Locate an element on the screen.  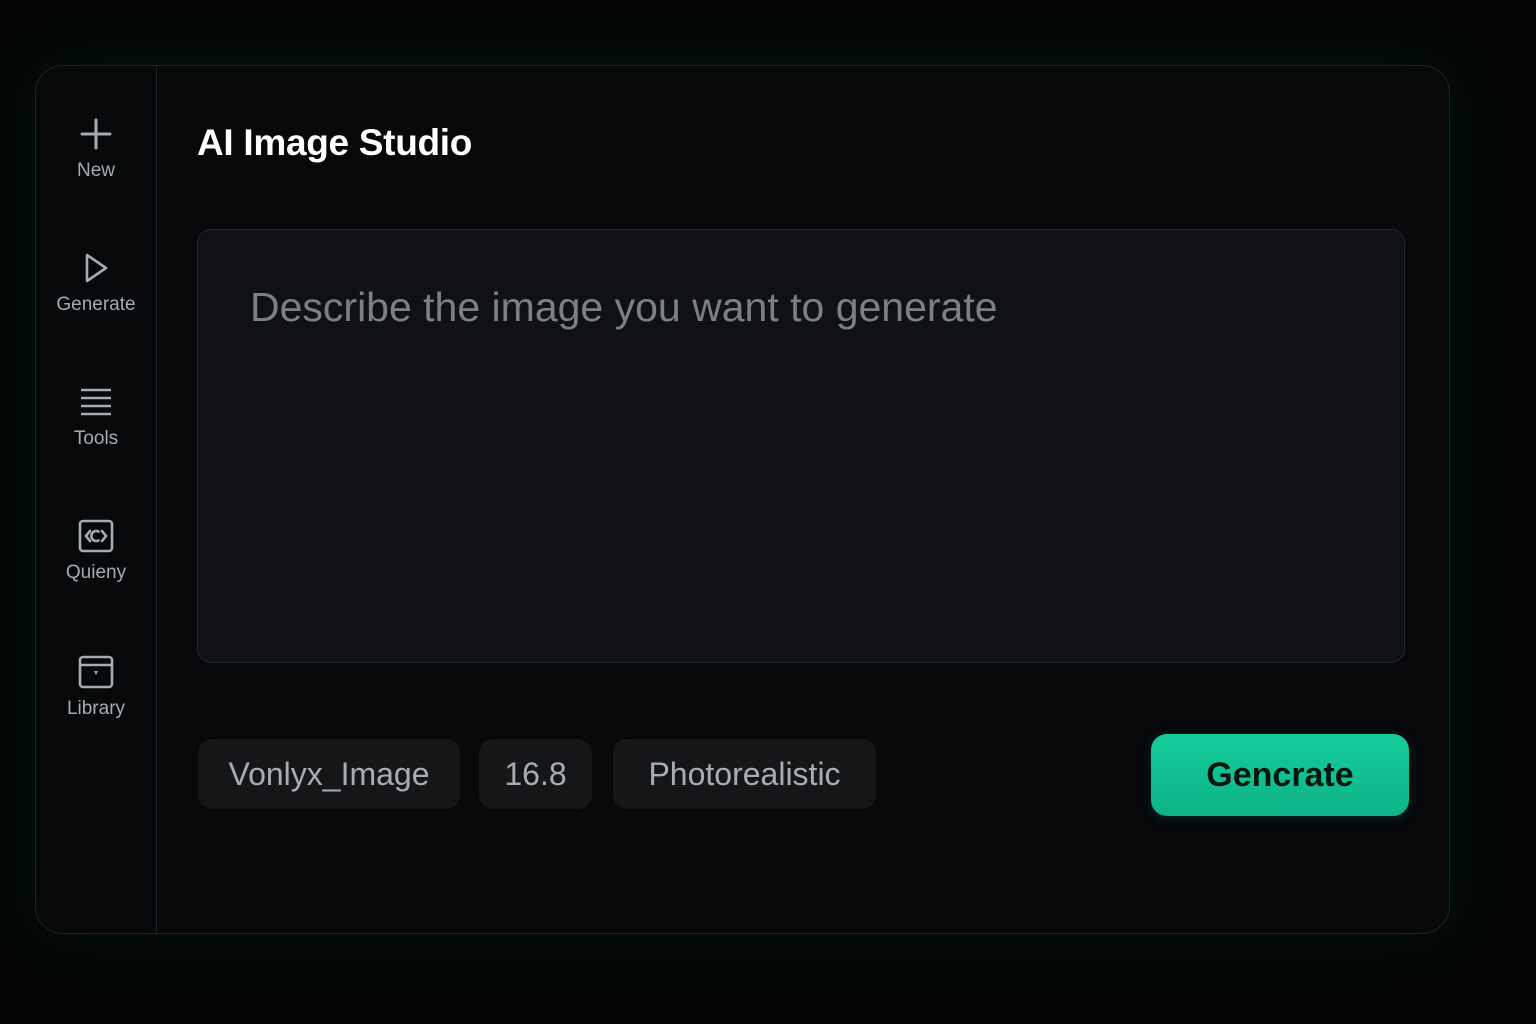
menu-lines-icon is located at coordinates (96, 402).